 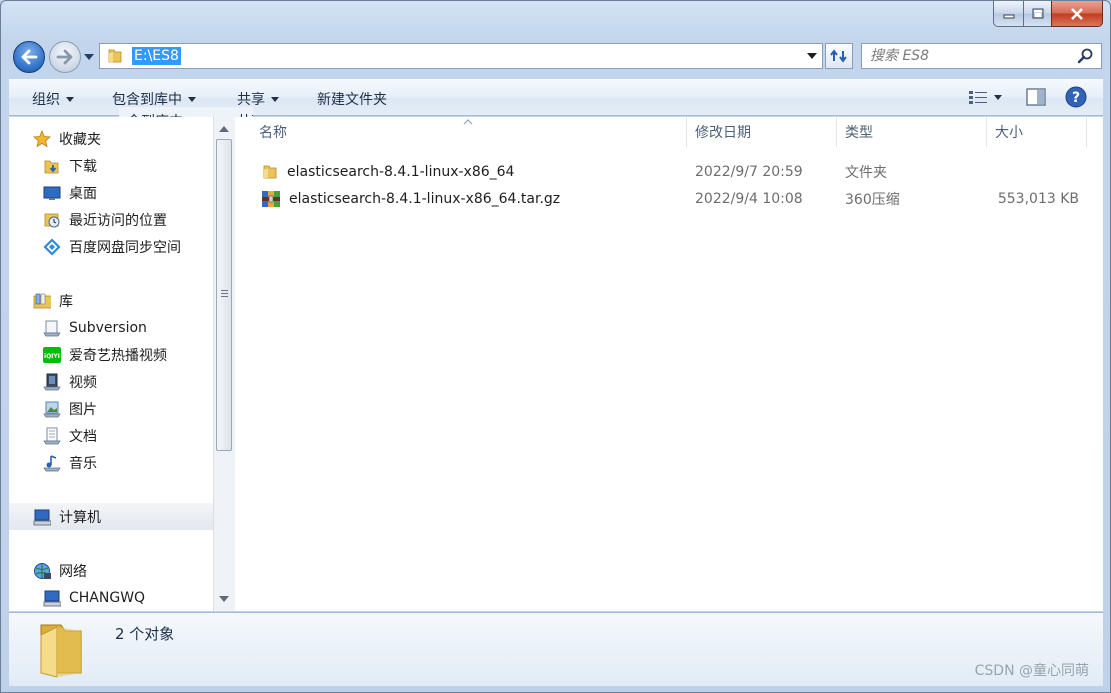 I want to click on file-name: elasticsearch-8.4.1-linux-x86_64, so click(x=401, y=171).